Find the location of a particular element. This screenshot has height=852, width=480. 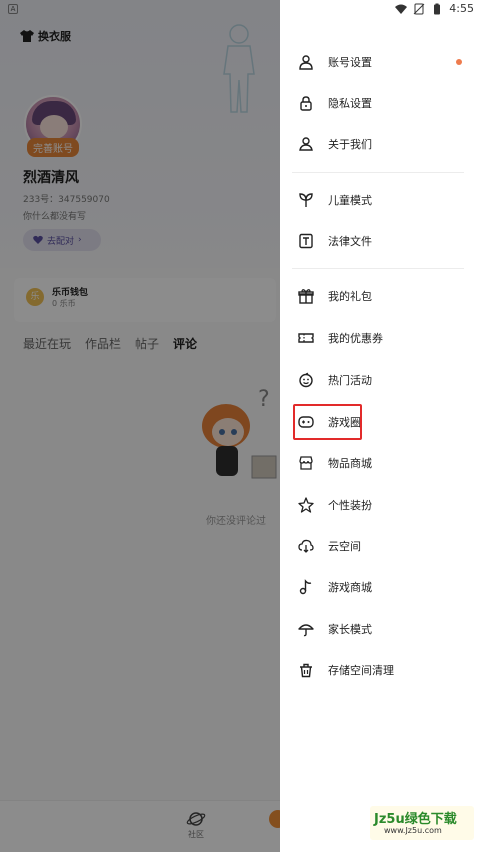

menu-item-account-settings: 账号设置 is located at coordinates (380, 62).